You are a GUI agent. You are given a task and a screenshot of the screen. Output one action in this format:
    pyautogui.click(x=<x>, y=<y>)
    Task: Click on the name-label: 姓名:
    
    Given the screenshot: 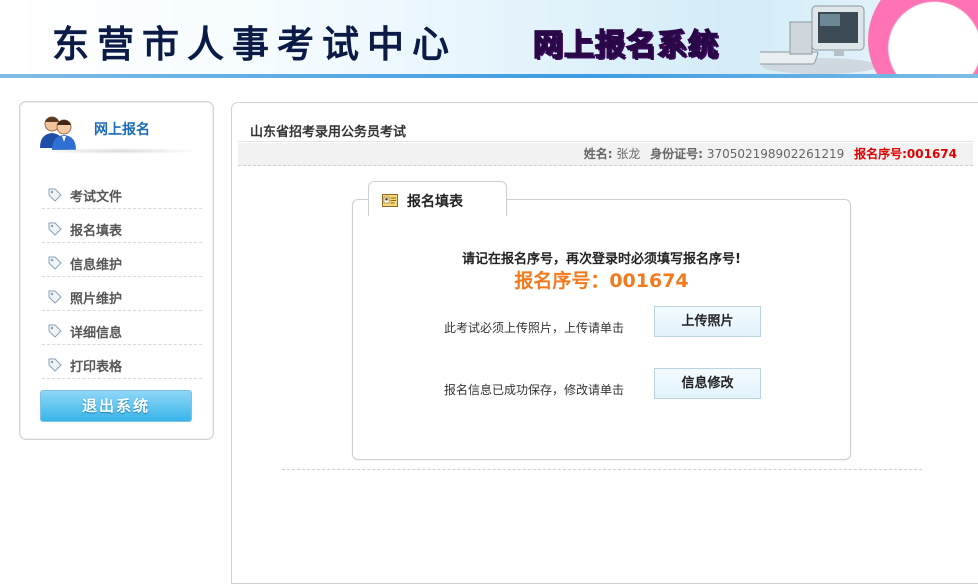 What is the action you would take?
    pyautogui.click(x=598, y=154)
    